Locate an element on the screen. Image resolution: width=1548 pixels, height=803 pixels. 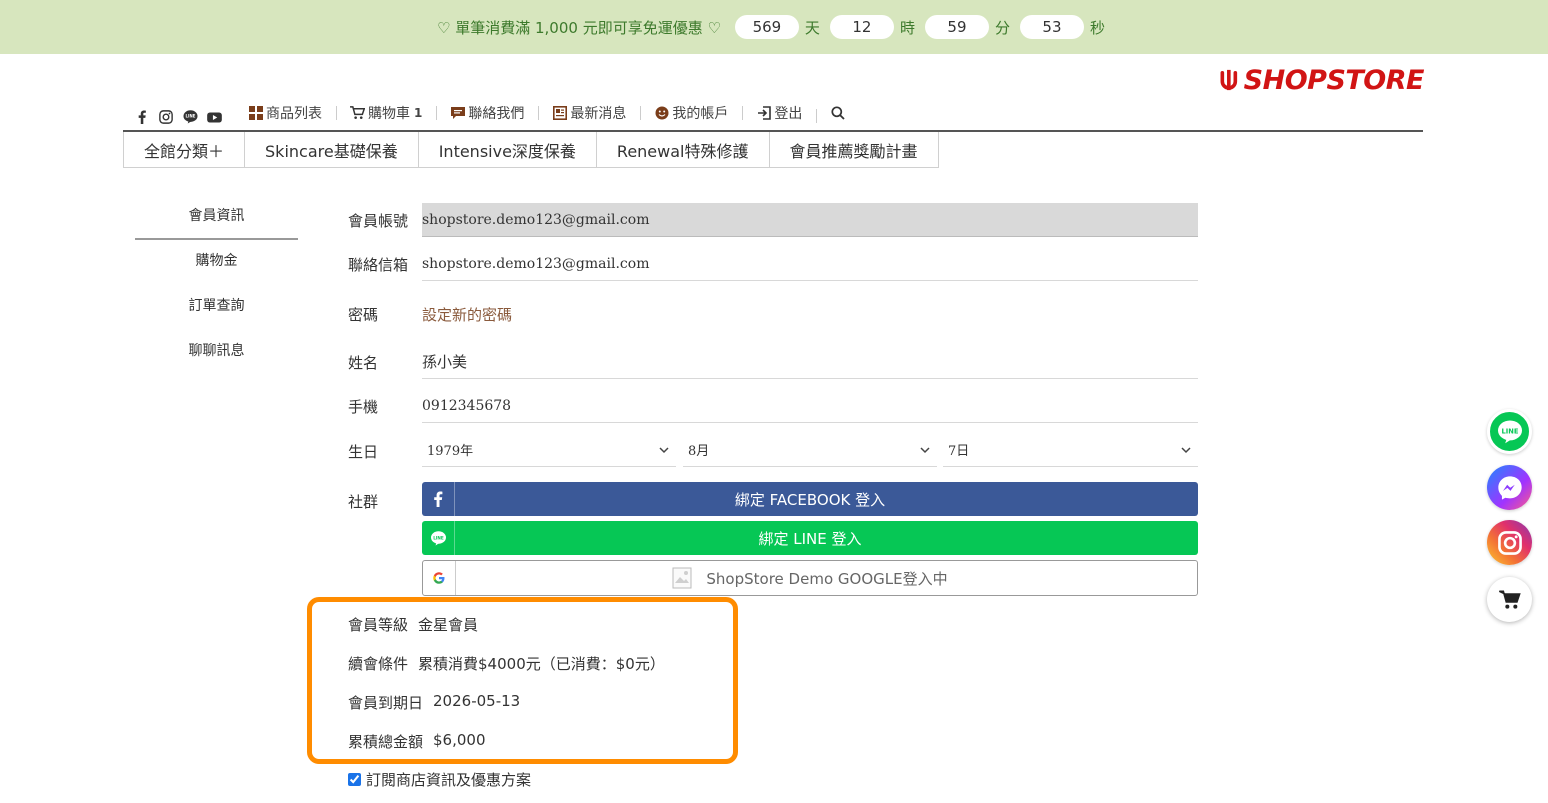
nav-cart-label: 購物車 is located at coordinates (389, 114).